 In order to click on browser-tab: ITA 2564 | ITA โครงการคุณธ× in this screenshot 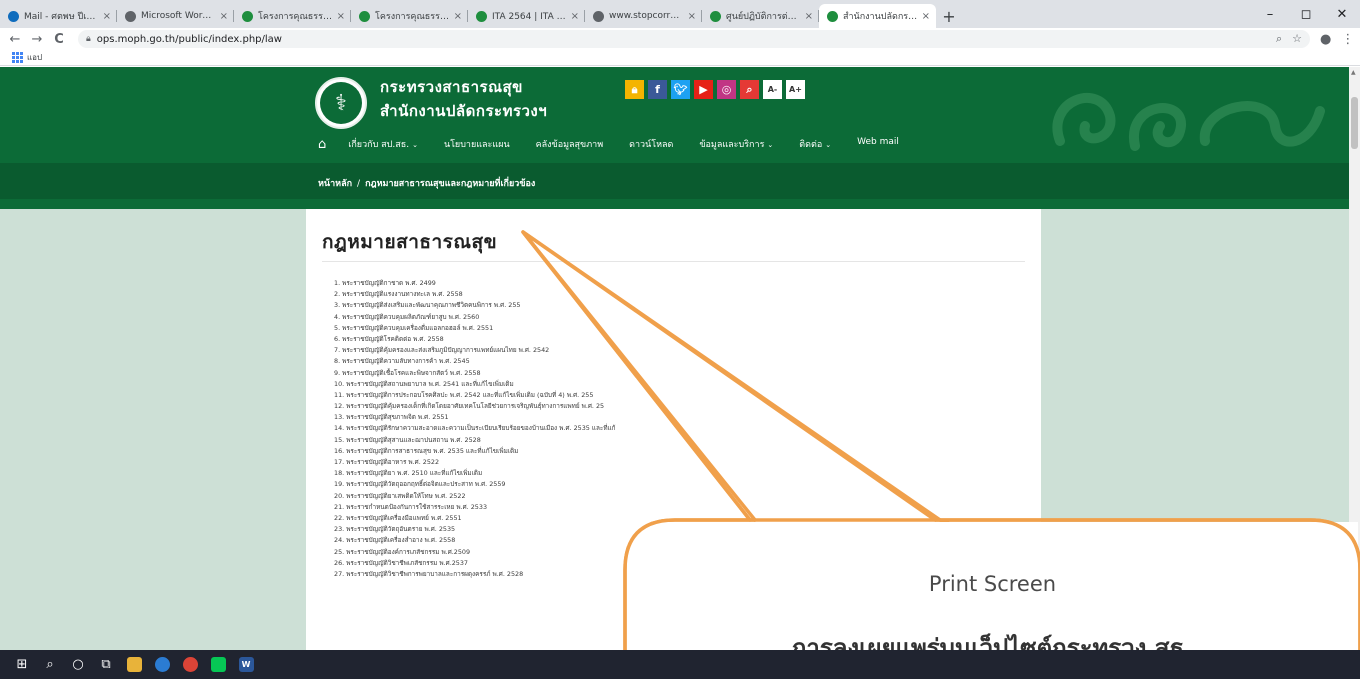, I will do `click(526, 16)`.